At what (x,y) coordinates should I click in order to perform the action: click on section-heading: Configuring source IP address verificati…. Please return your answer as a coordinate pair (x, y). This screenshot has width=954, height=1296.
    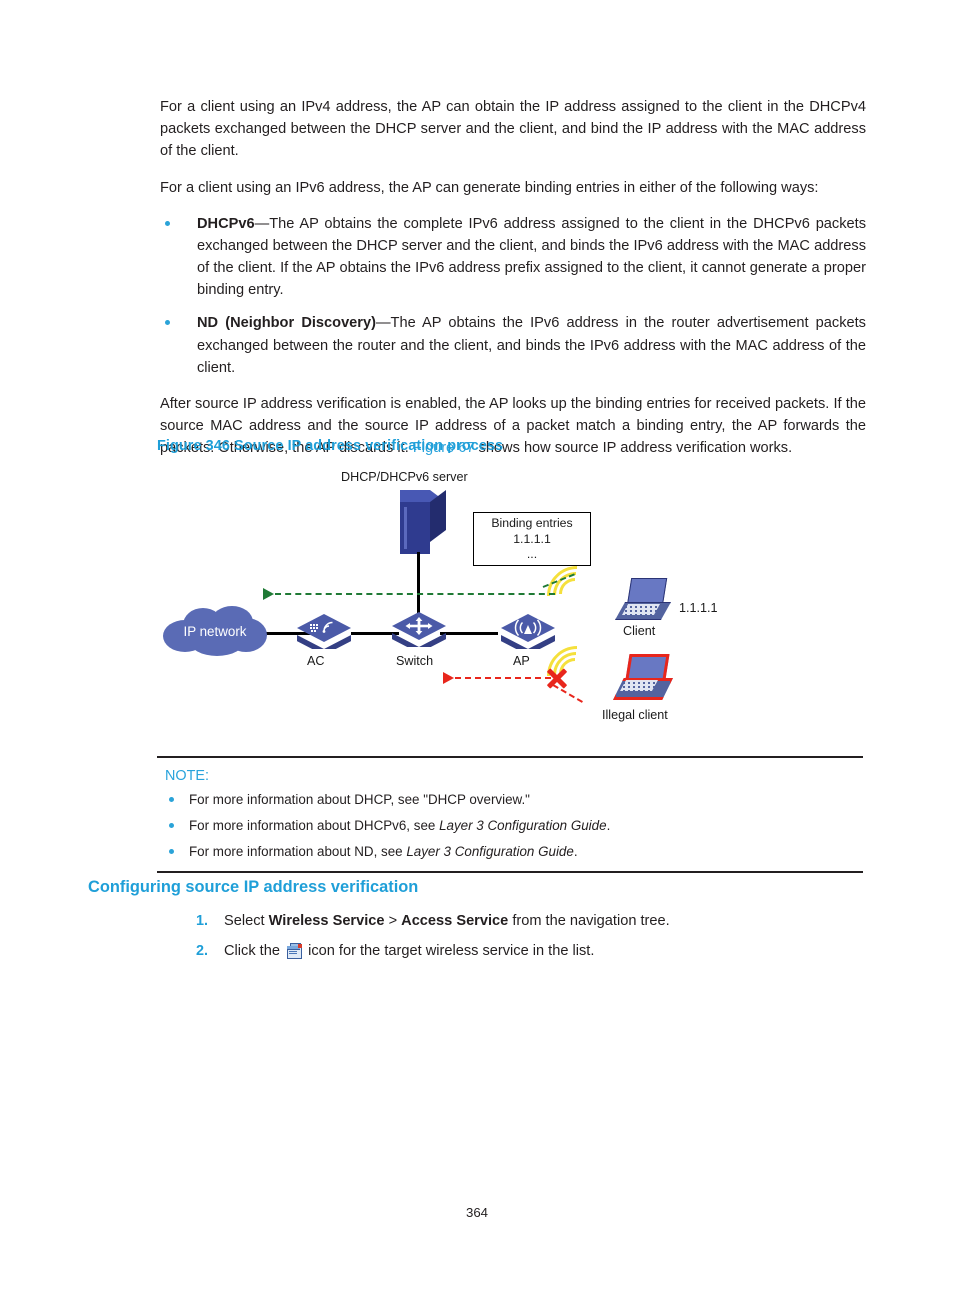
    Looking at the image, I should click on (253, 887).